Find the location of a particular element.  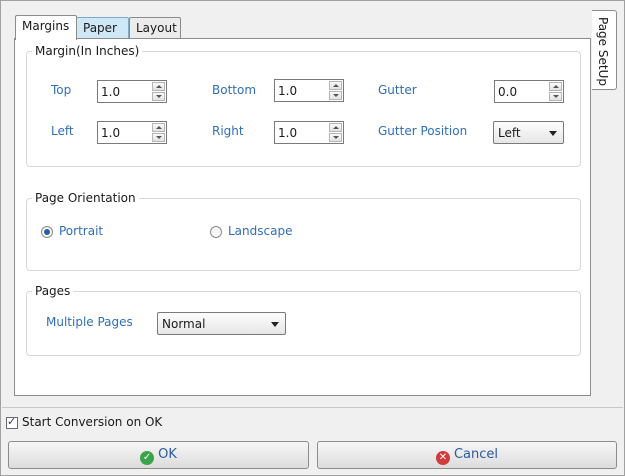

tab-page-setup: Page SetUp is located at coordinates (604, 50).